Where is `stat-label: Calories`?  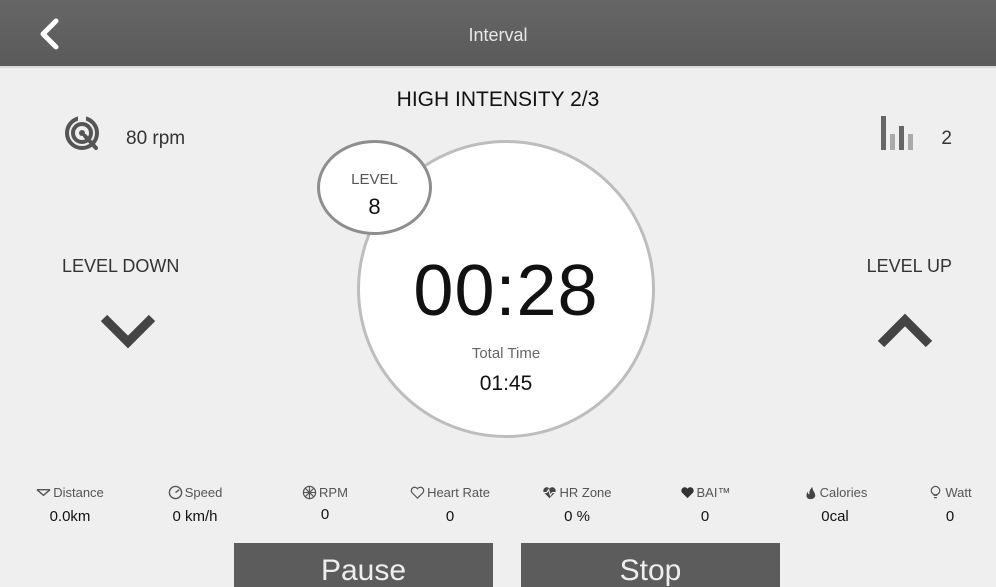
stat-label: Calories is located at coordinates (843, 492).